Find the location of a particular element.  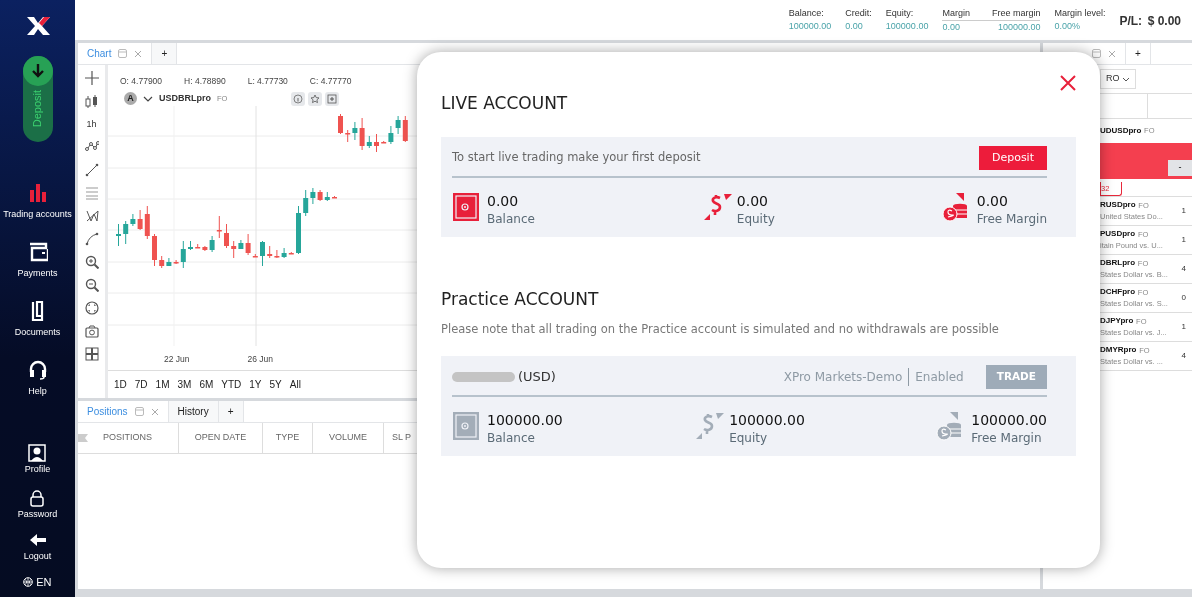

back-arrow-icon is located at coordinates (37, 540).